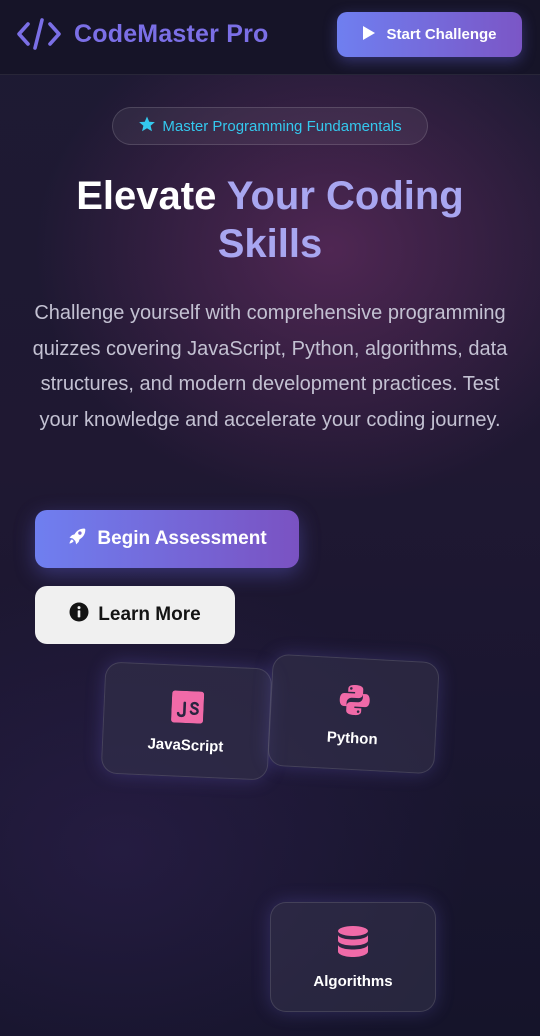  What do you see at coordinates (39, 34) in the screenshot?
I see `code-icon` at bounding box center [39, 34].